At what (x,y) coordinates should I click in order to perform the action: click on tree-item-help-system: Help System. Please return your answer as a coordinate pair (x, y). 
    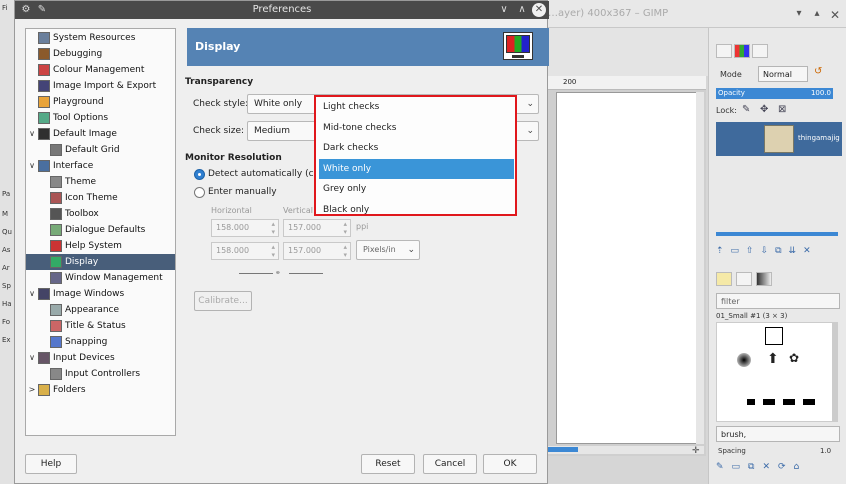
    Looking at the image, I should click on (100, 246).